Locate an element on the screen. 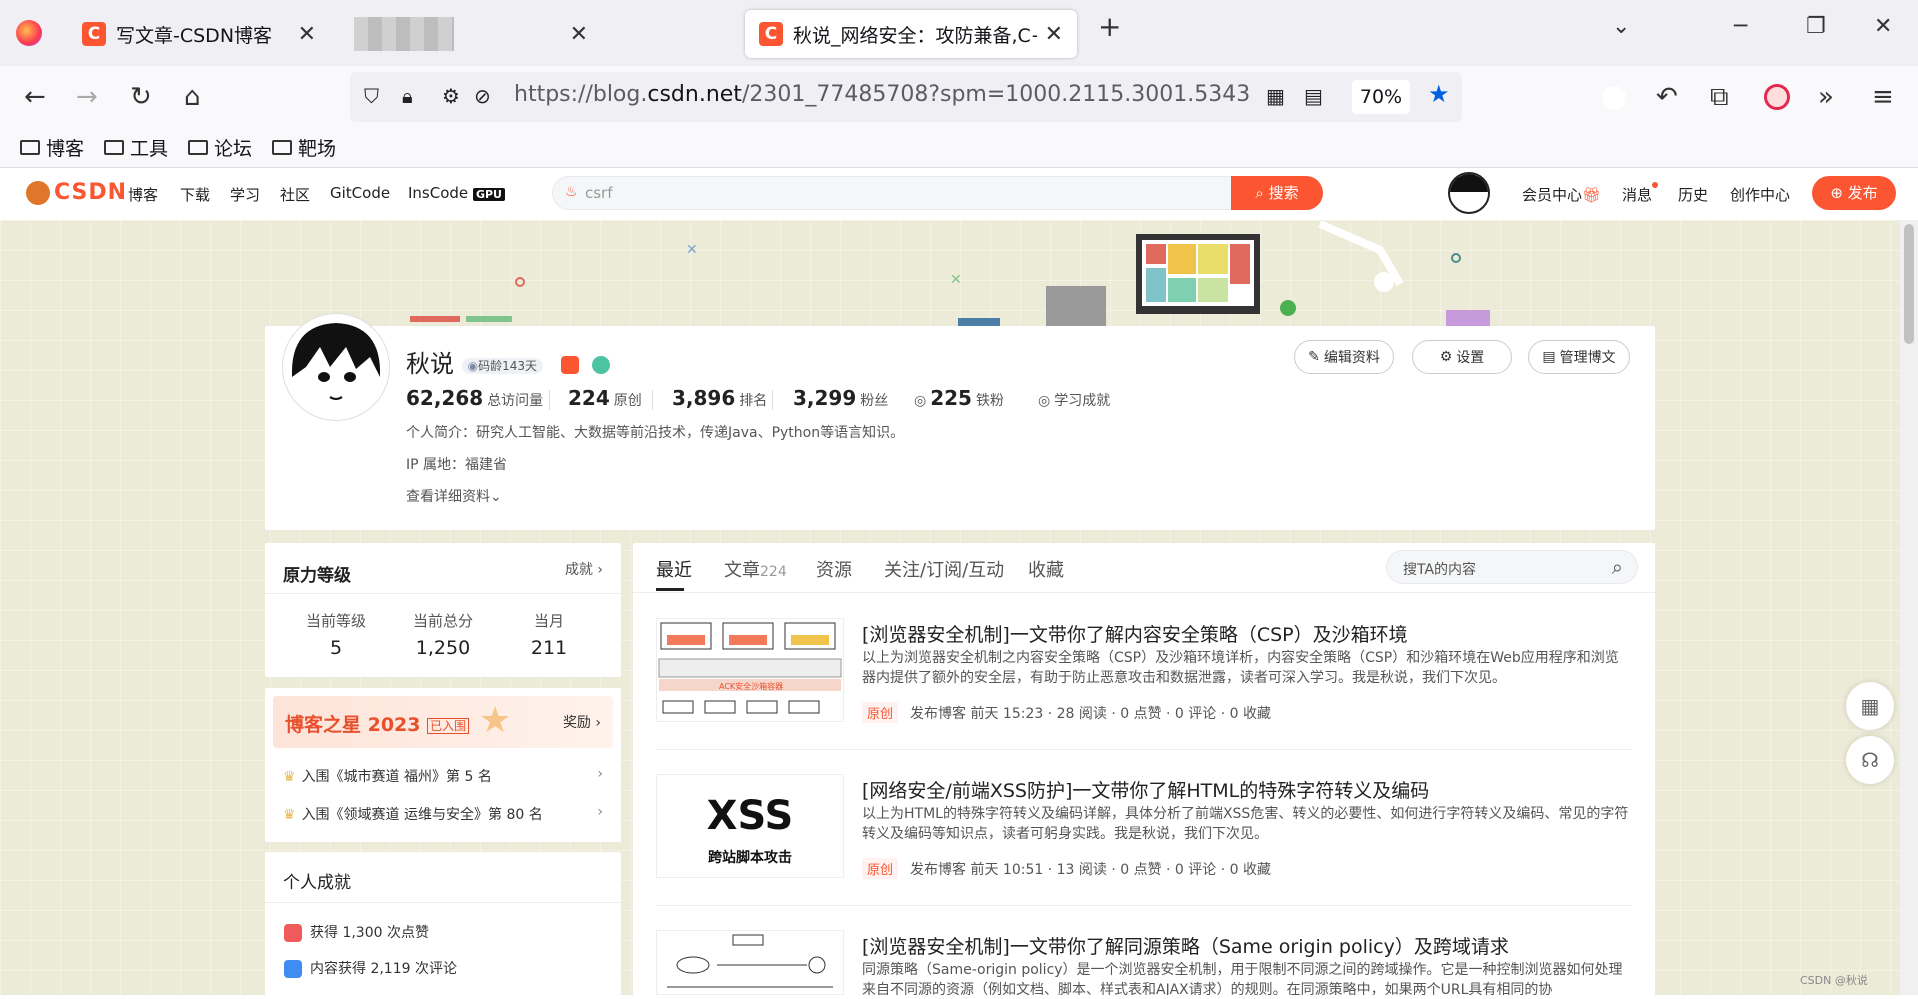  nav-inscode: InsCode GPU is located at coordinates (456, 193).